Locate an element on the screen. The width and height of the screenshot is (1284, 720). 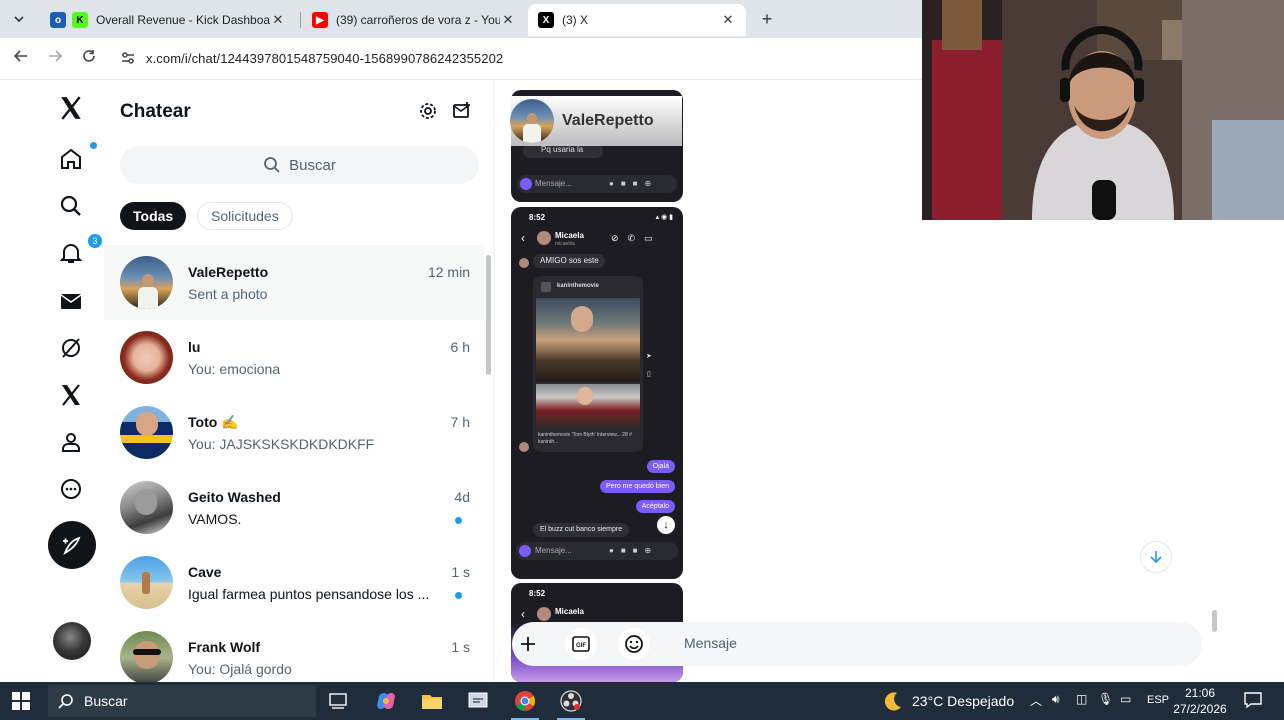
nav-grok is located at coordinates (71, 348).